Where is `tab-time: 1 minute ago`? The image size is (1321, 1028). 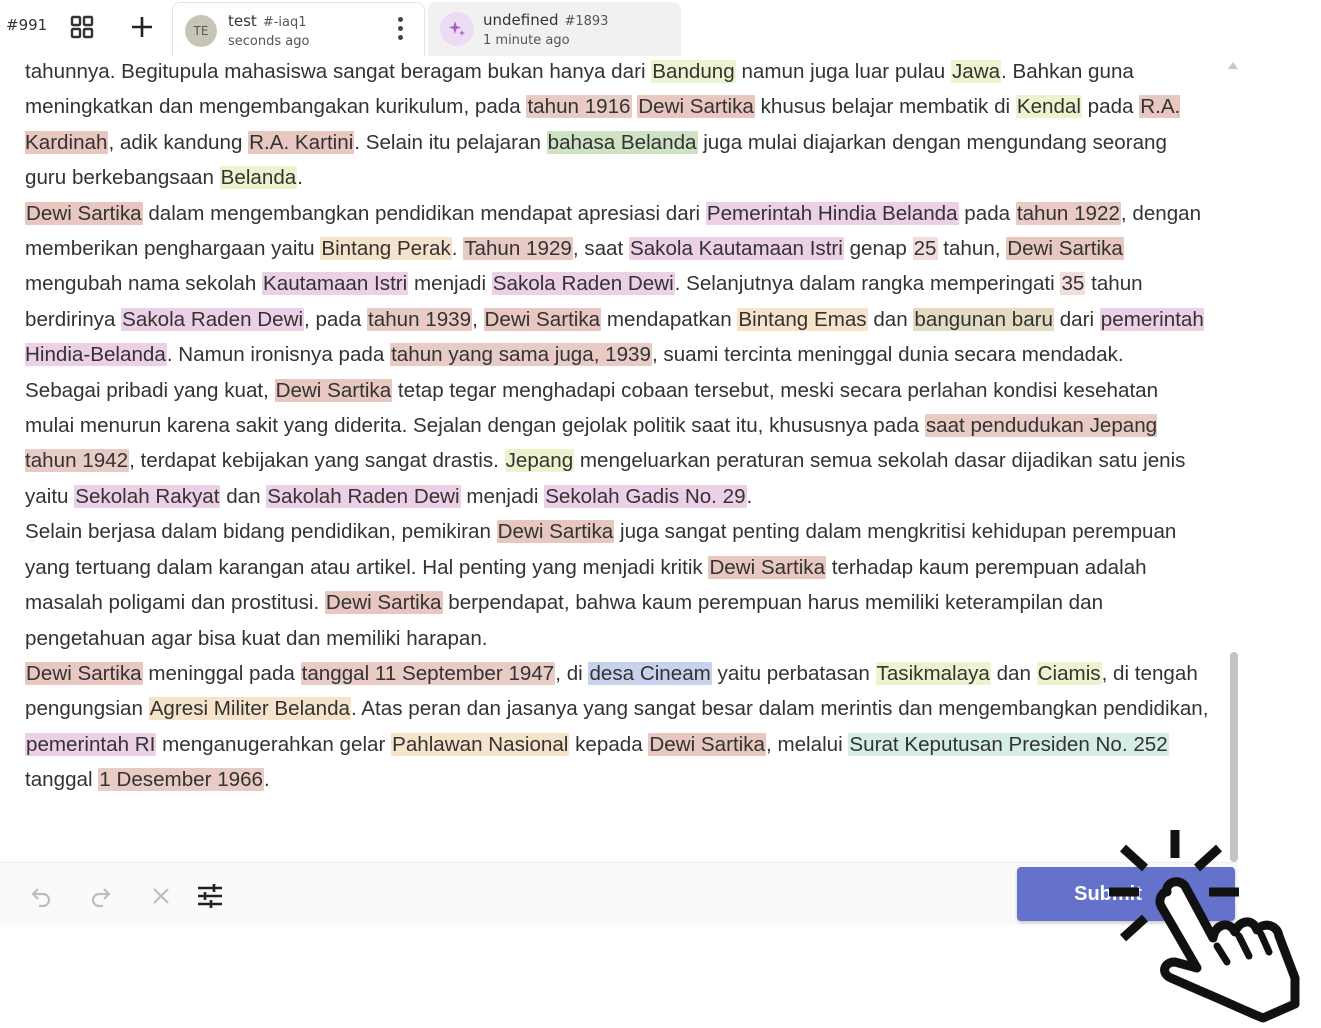 tab-time: 1 minute ago is located at coordinates (526, 40).